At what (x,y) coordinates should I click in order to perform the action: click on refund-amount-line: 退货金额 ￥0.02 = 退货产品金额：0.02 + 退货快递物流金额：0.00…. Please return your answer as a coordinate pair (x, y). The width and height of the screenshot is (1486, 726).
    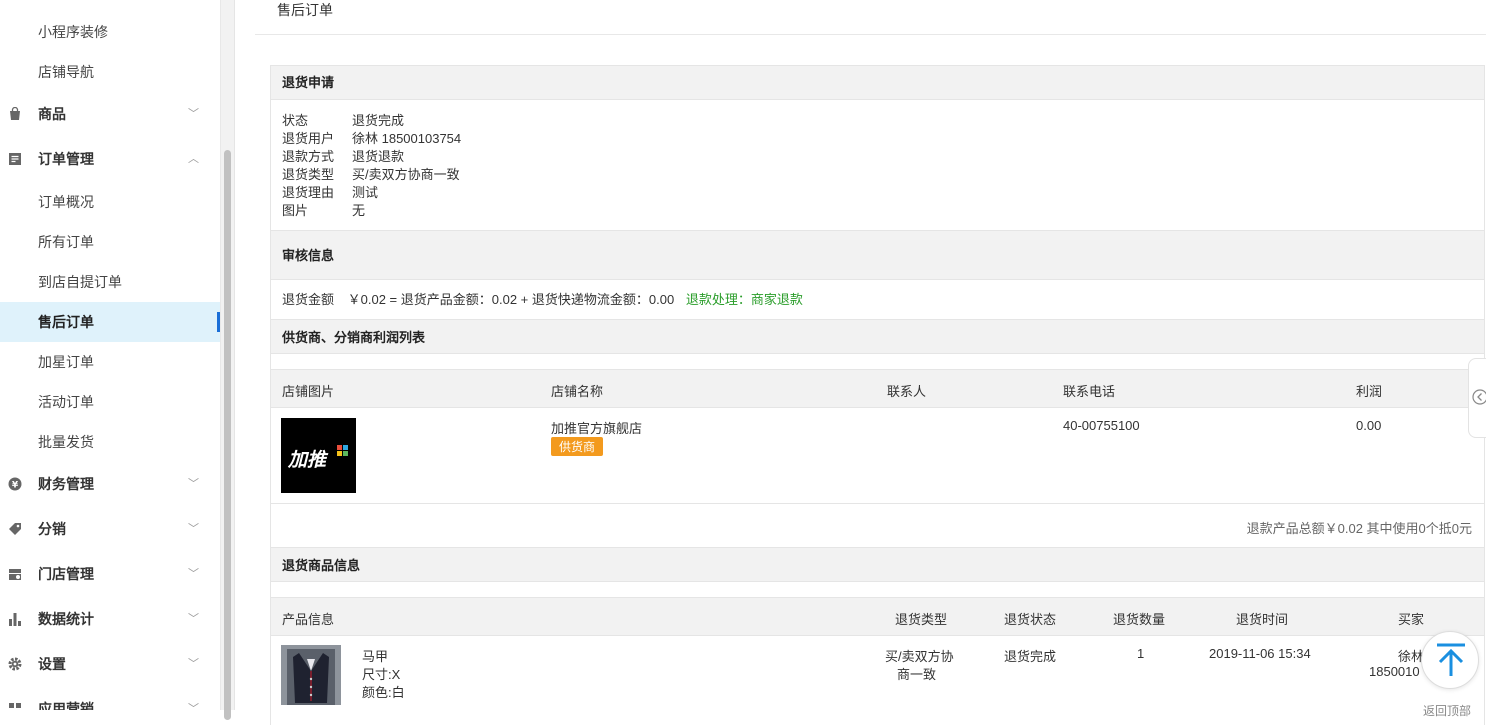
    Looking at the image, I should click on (542, 300).